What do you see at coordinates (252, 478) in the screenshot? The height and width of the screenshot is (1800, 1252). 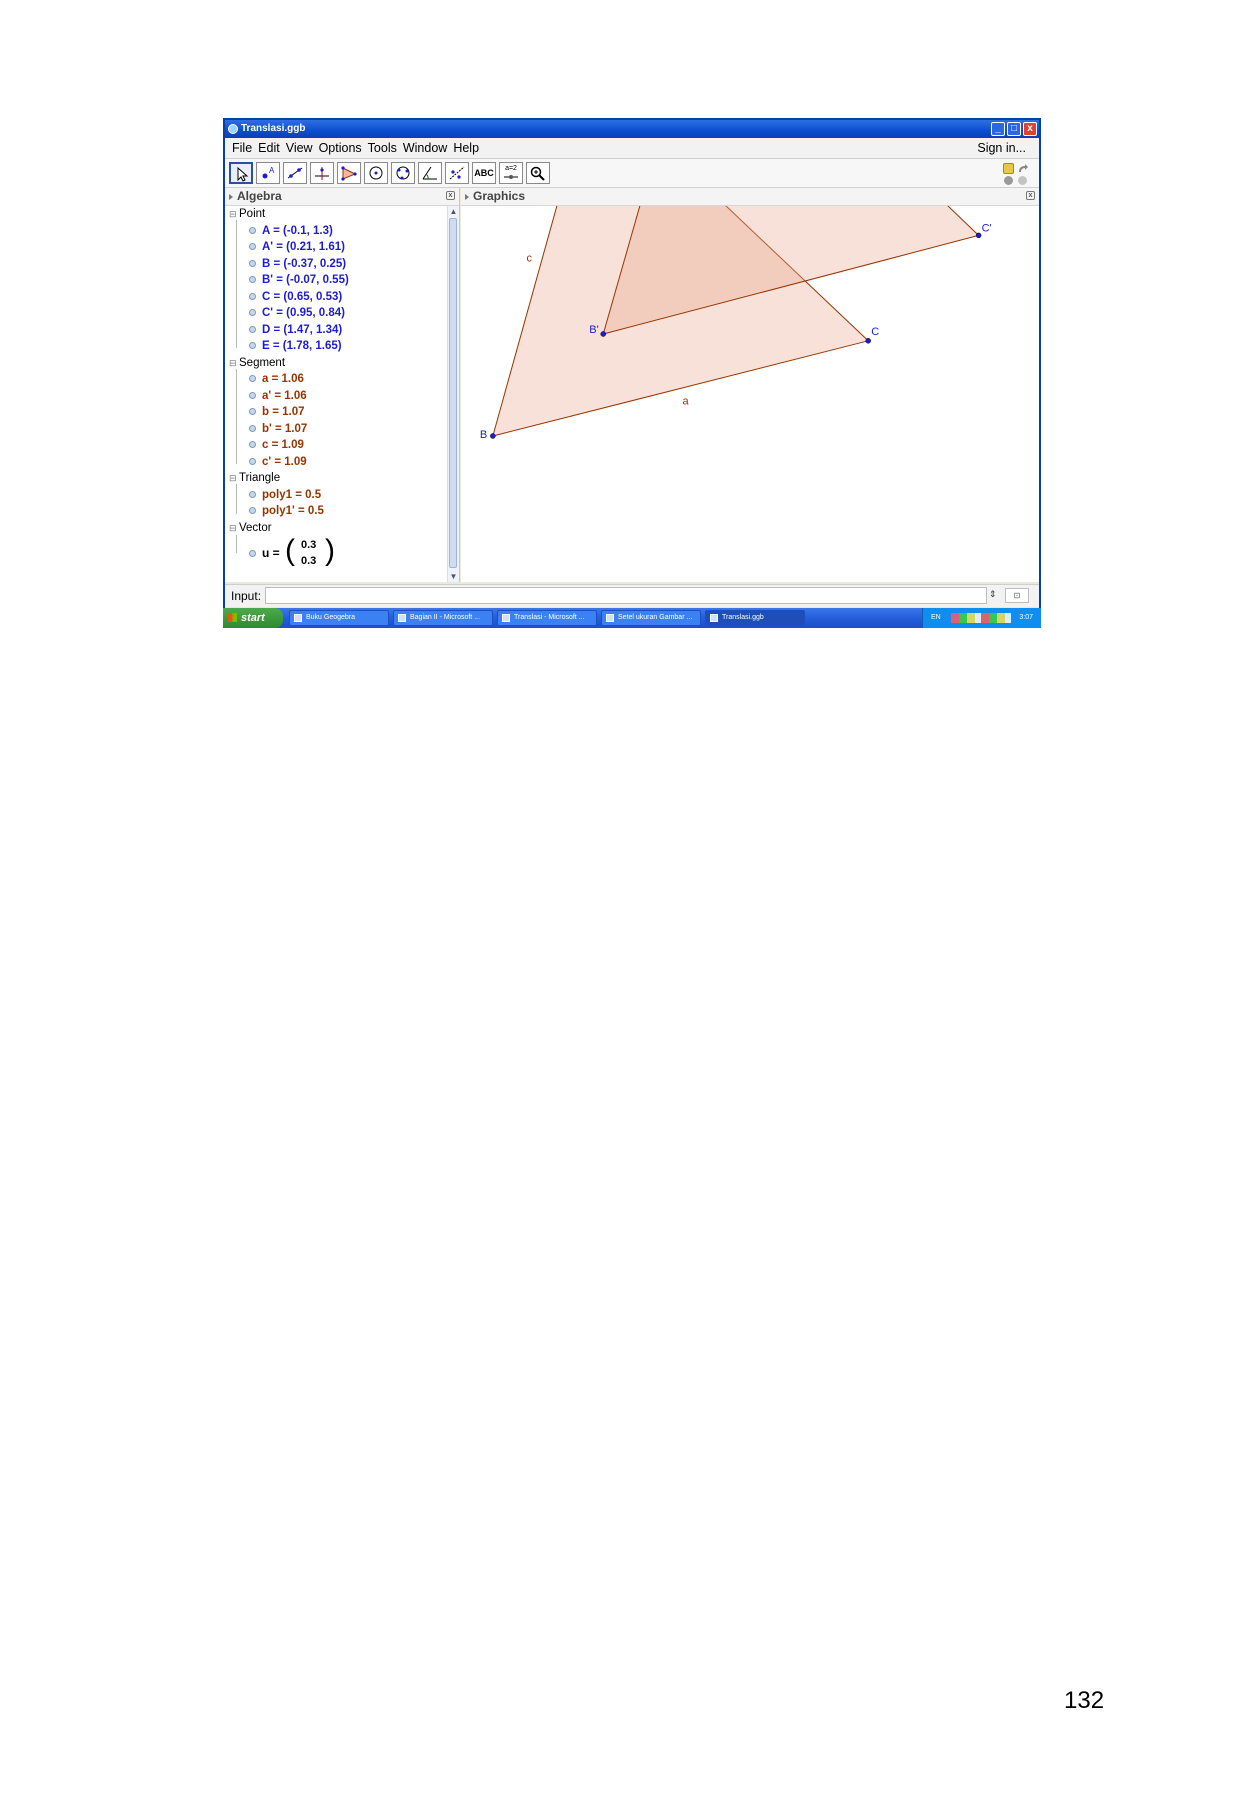 I see `category-triangle: ⊟ Triangle` at bounding box center [252, 478].